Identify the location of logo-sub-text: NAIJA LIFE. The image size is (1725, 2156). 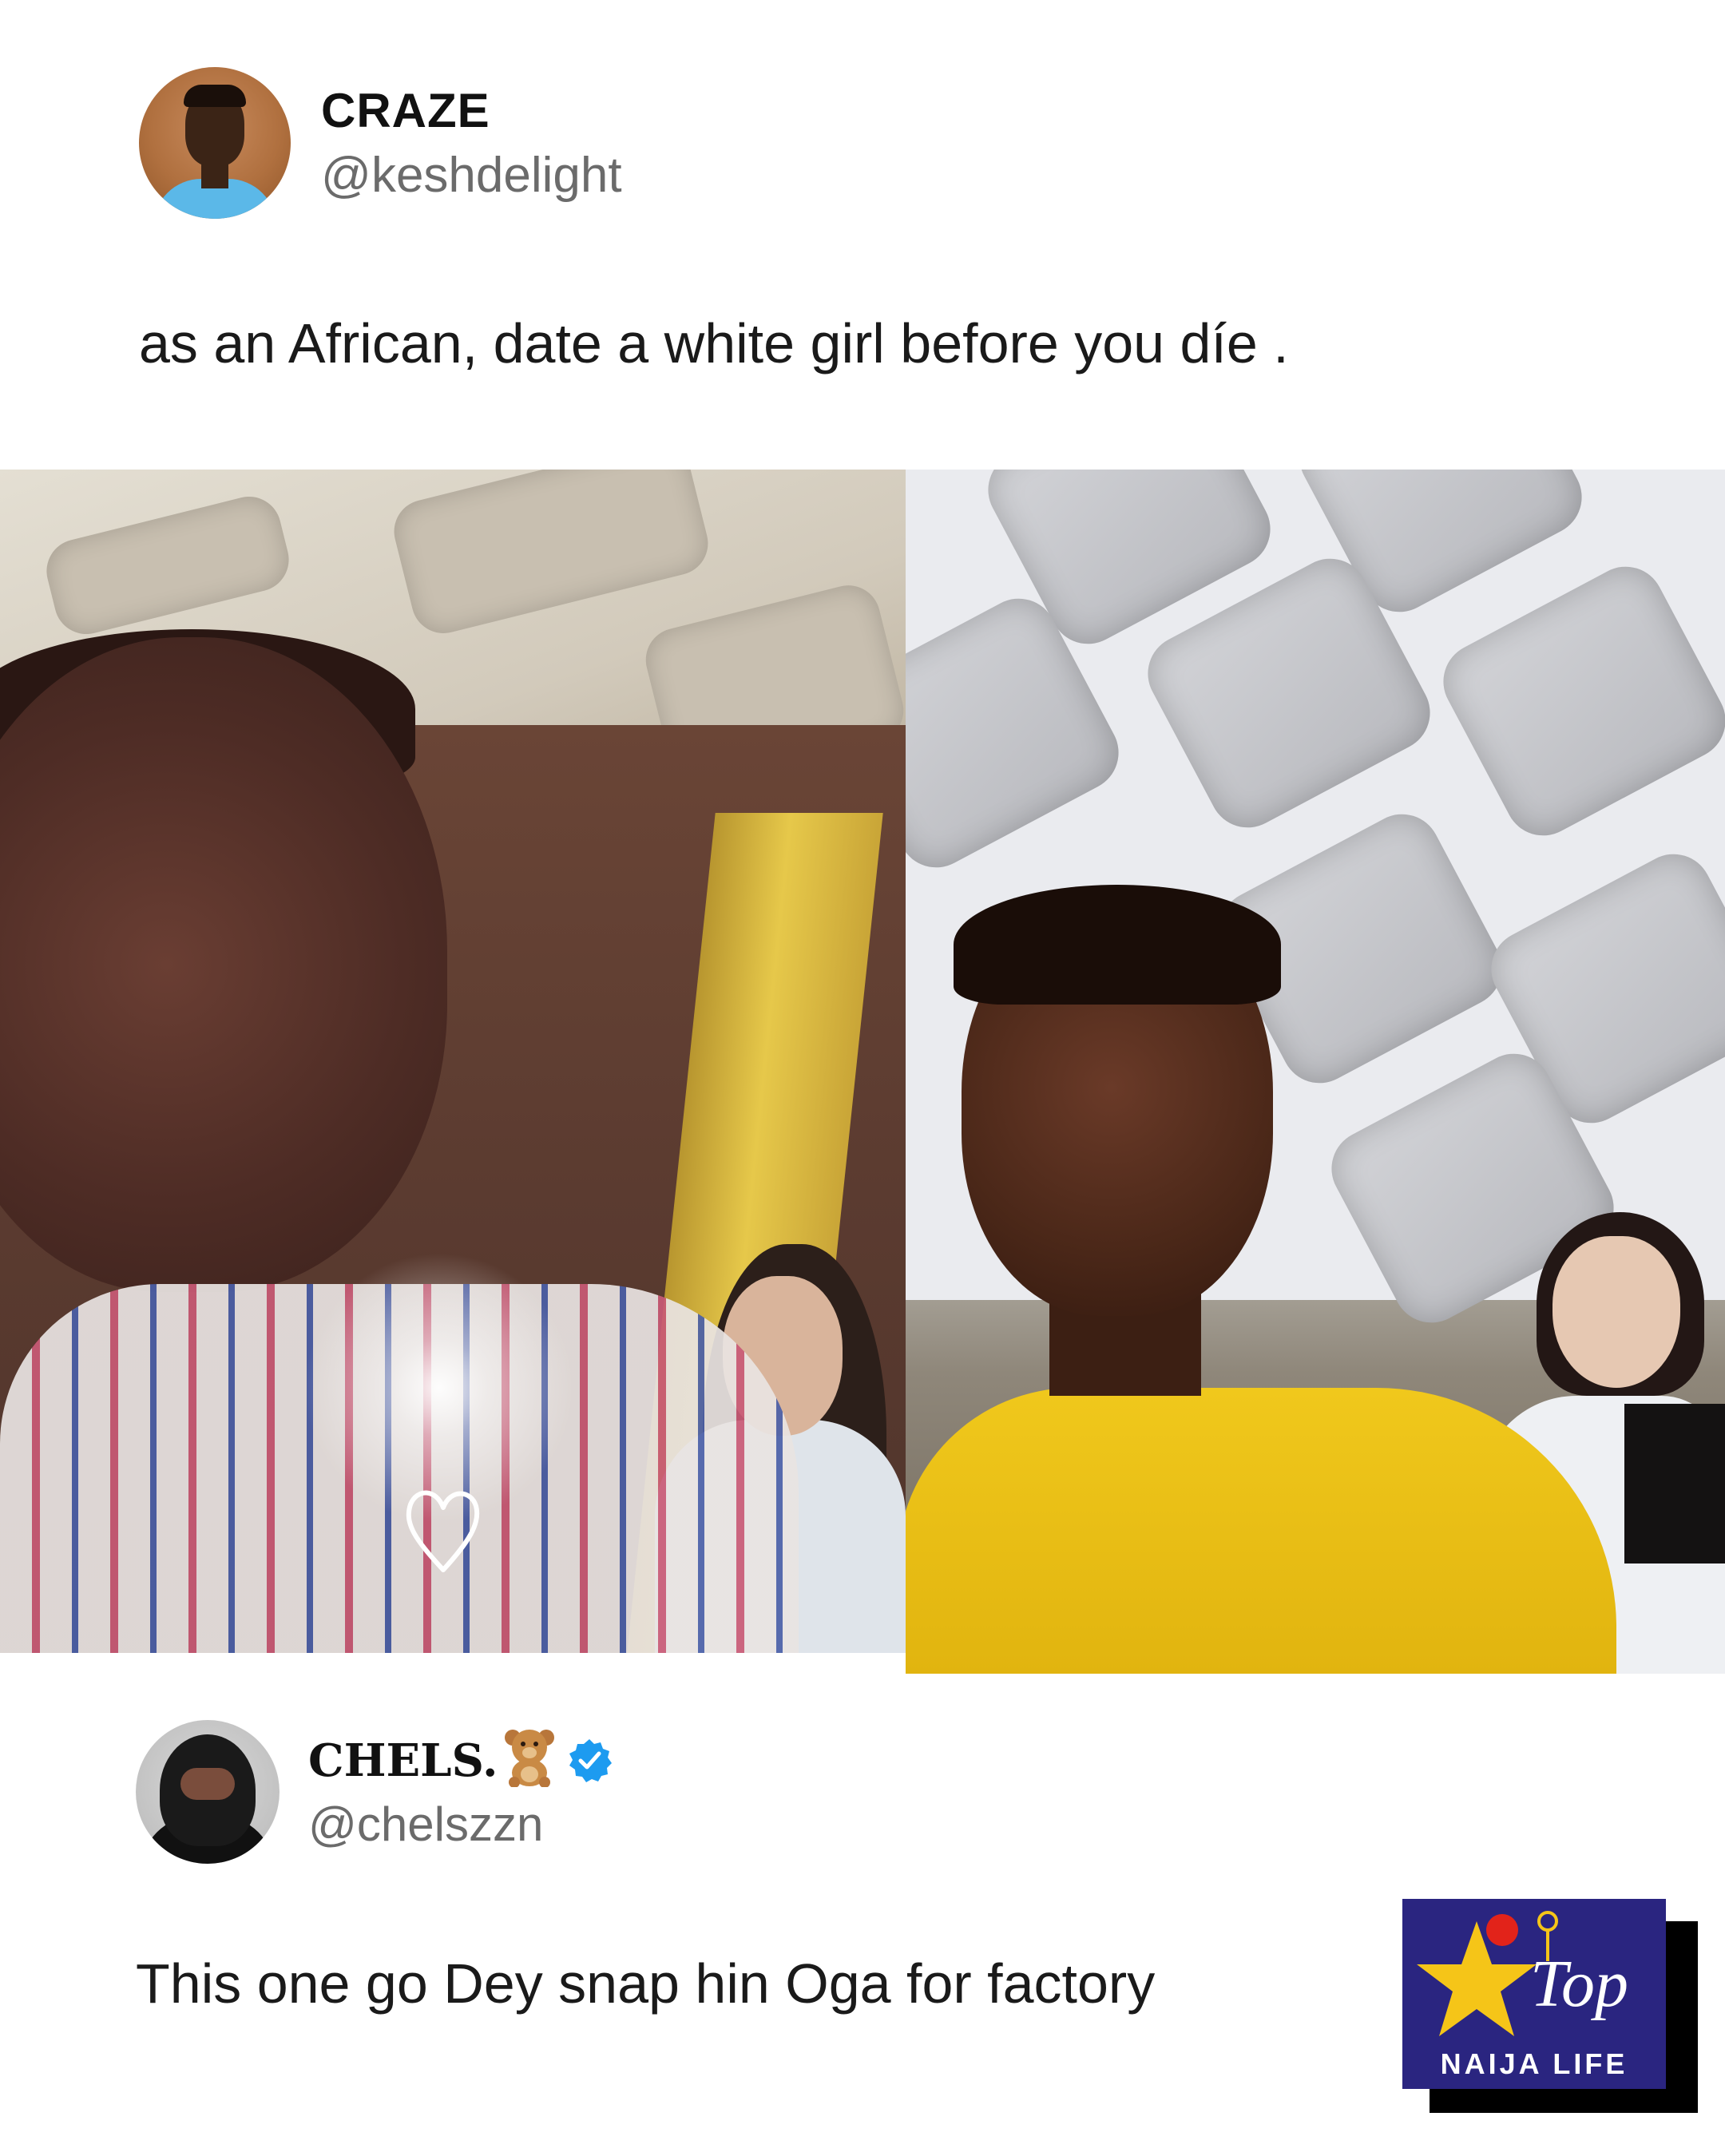
(1534, 2063).